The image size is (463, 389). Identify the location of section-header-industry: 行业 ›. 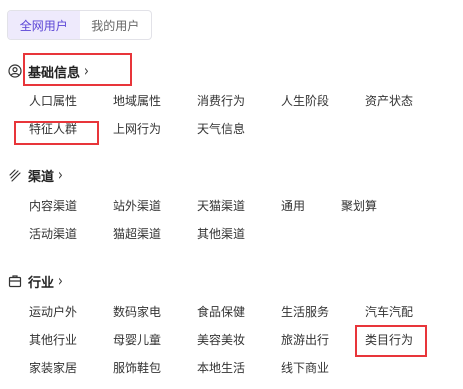
(35, 281).